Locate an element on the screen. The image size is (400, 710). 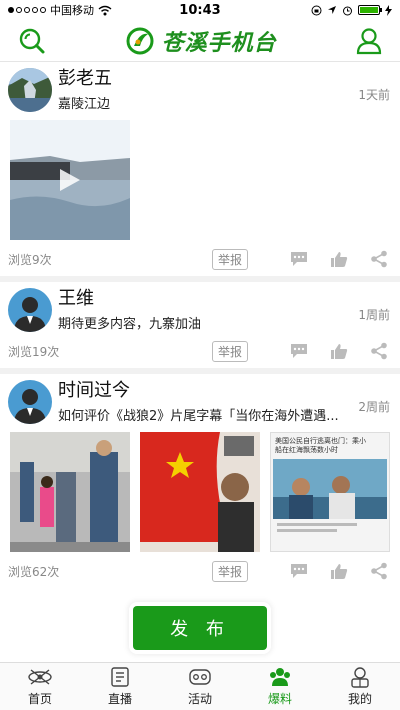
carrier-label: 中国移动 is located at coordinates (72, 10).